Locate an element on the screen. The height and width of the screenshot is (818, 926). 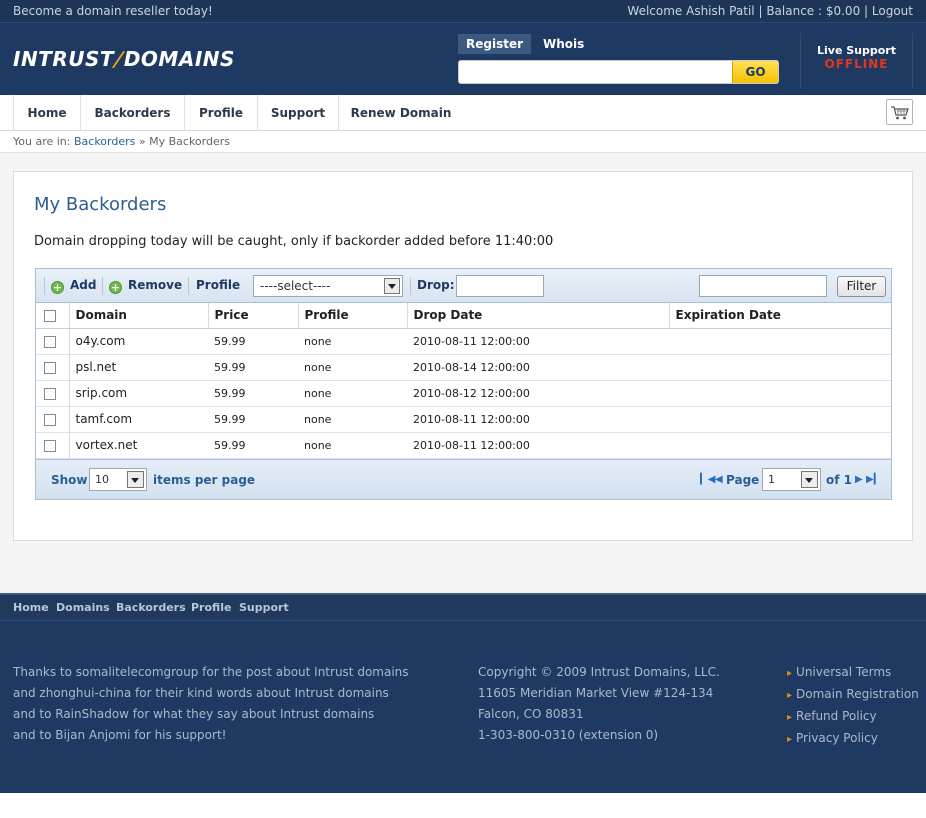
footer-link-home: Home is located at coordinates (31, 607).